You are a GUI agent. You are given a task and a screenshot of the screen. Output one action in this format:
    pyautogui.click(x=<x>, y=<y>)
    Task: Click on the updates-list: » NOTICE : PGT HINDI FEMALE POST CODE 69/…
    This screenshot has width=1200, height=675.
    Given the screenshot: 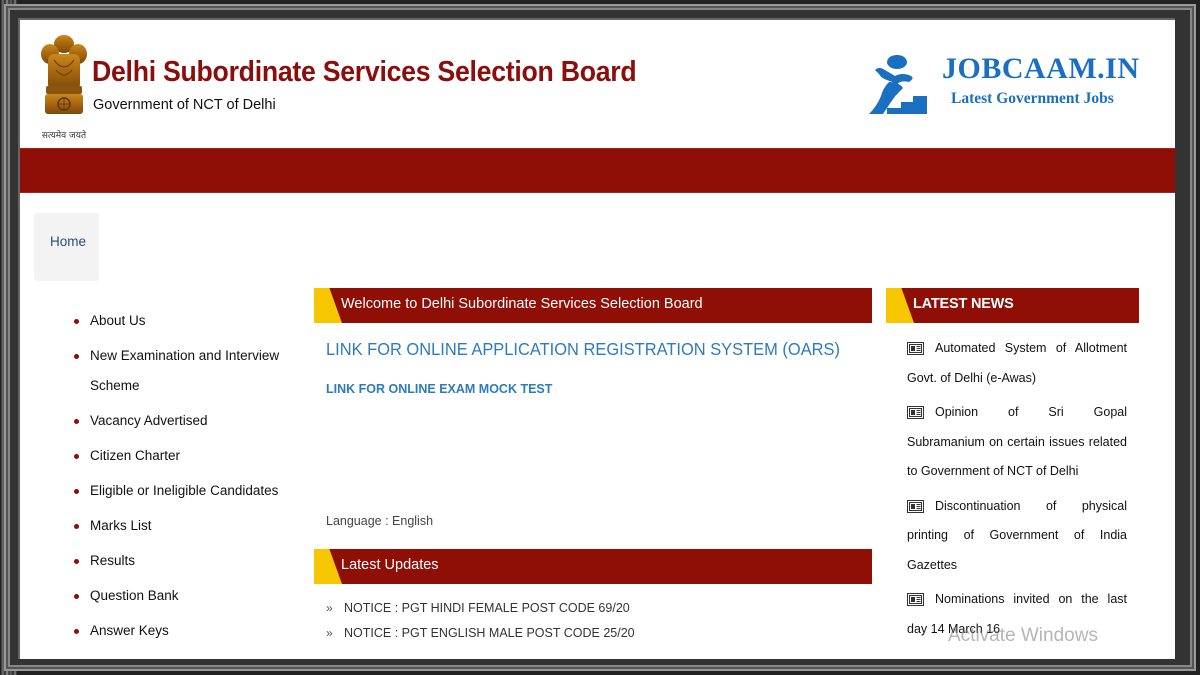 What is the action you would take?
    pyautogui.click(x=480, y=621)
    